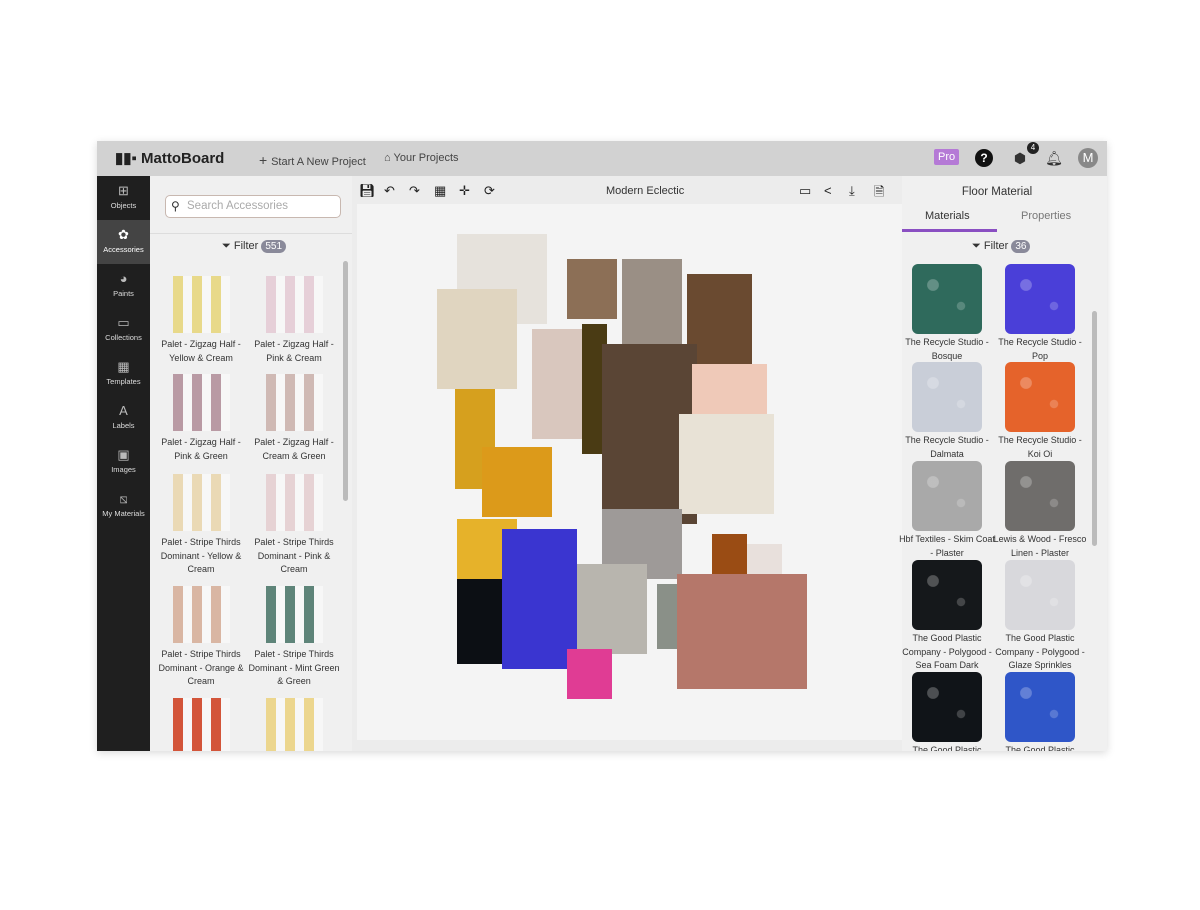 The height and width of the screenshot is (910, 1200). What do you see at coordinates (414, 191) in the screenshot?
I see `redo-icon: ↷` at bounding box center [414, 191].